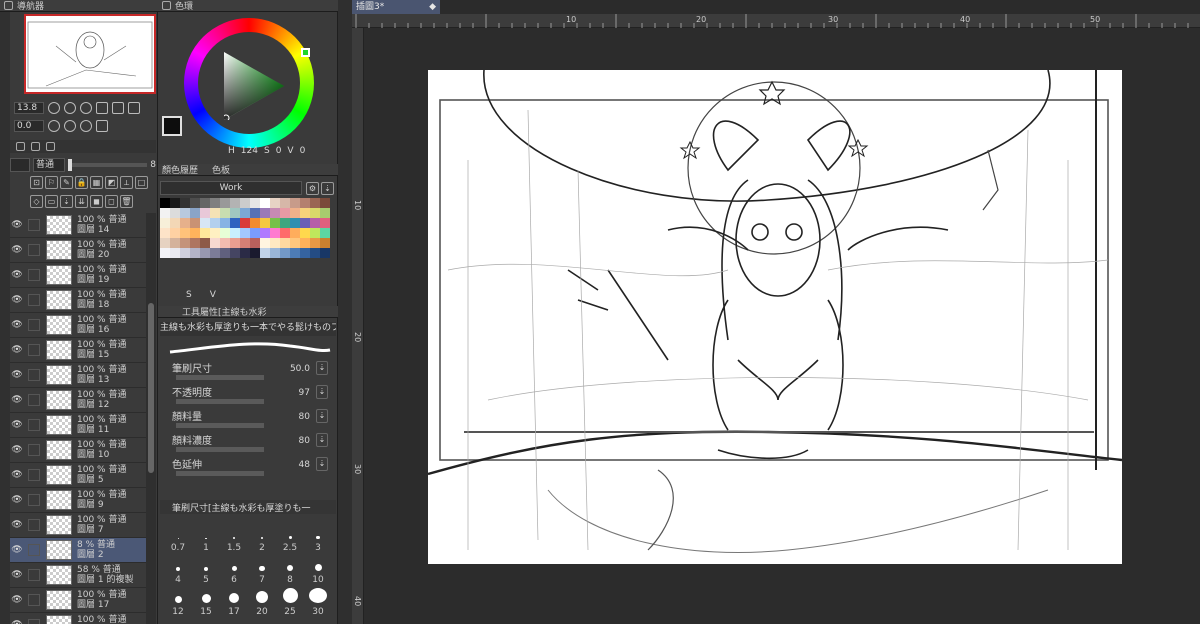  What do you see at coordinates (81, 201) in the screenshot?
I see `combine-layer-icon: ⇊` at bounding box center [81, 201].